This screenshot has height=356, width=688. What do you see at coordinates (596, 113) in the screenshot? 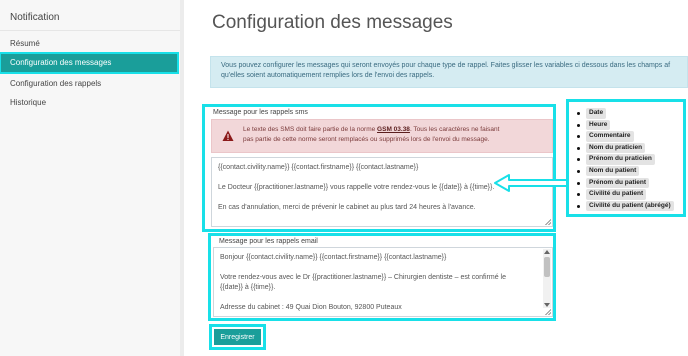
I see `variable-chip-date: Date` at bounding box center [596, 113].